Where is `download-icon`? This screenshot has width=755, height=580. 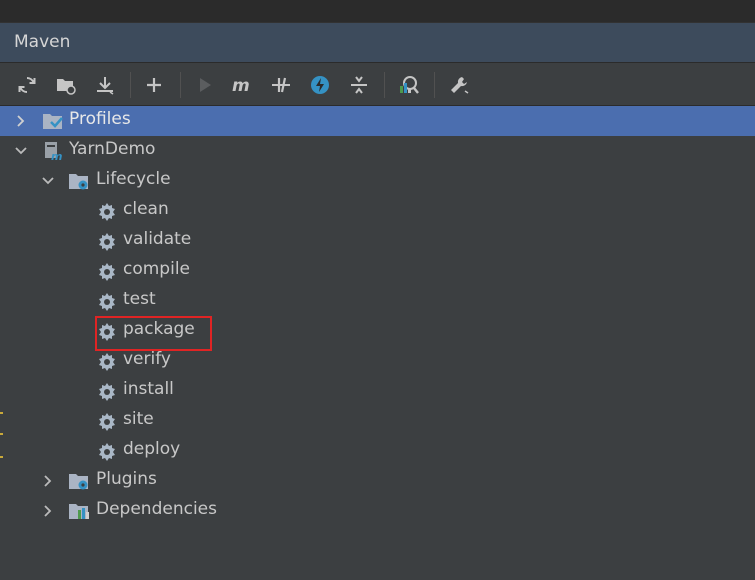
download-icon is located at coordinates (105, 86).